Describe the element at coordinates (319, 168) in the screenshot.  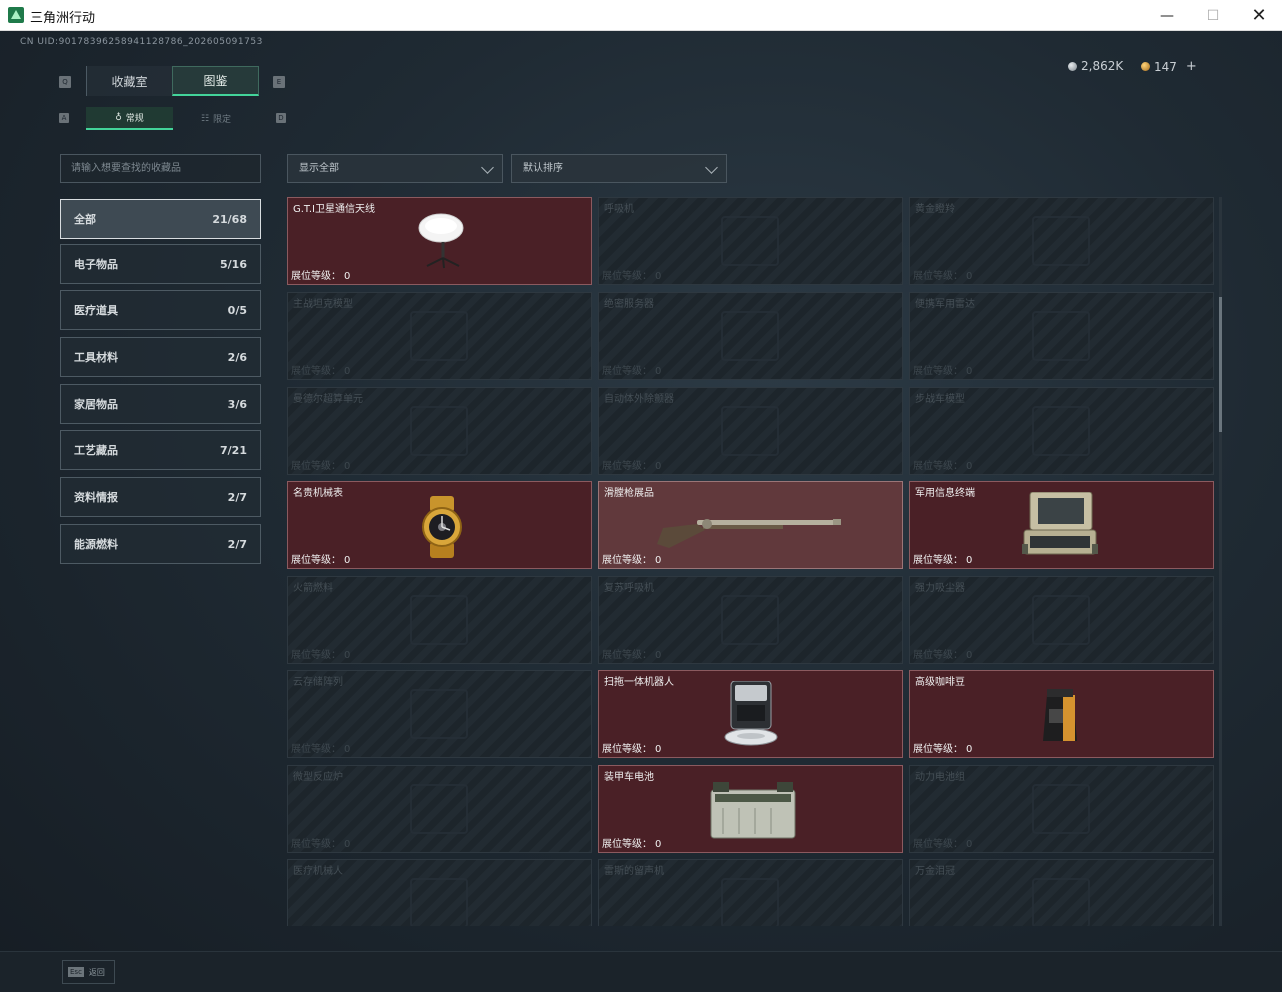
I see `filter-dropdown-label: 显示全部` at that location.